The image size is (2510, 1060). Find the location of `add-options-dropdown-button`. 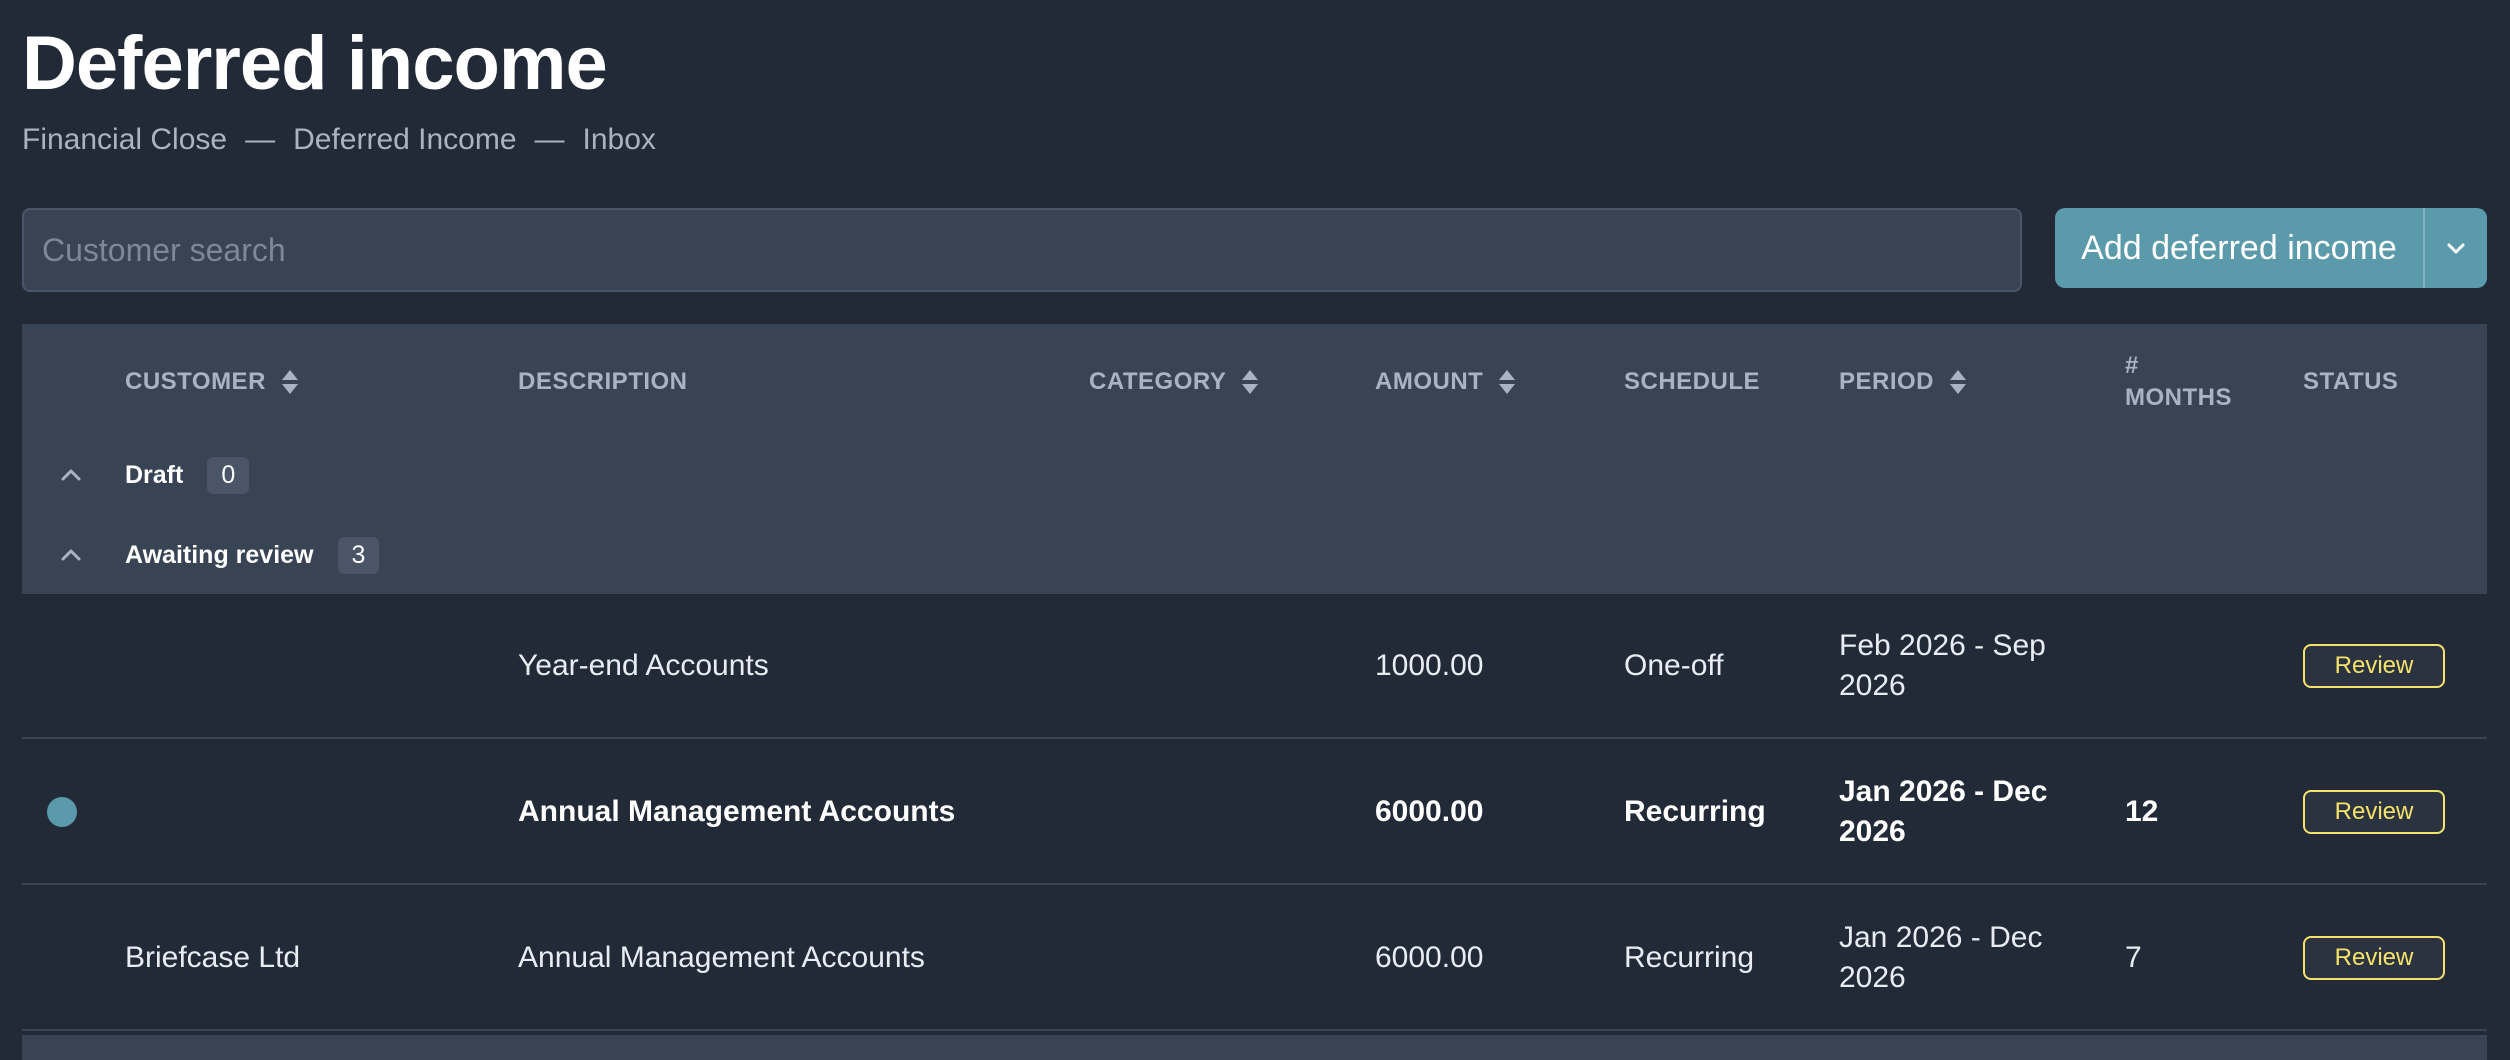

add-options-dropdown-button is located at coordinates (2455, 248).